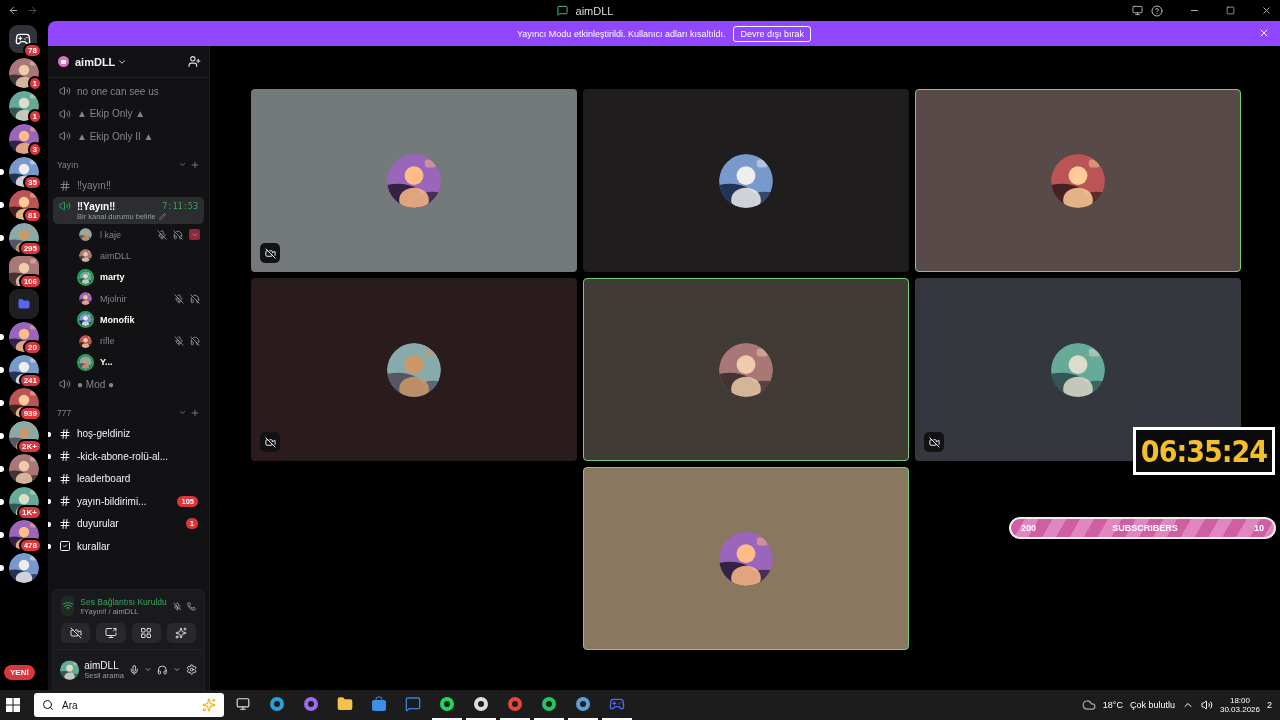  I want to click on notification-count: 2, so click(1269, 705).